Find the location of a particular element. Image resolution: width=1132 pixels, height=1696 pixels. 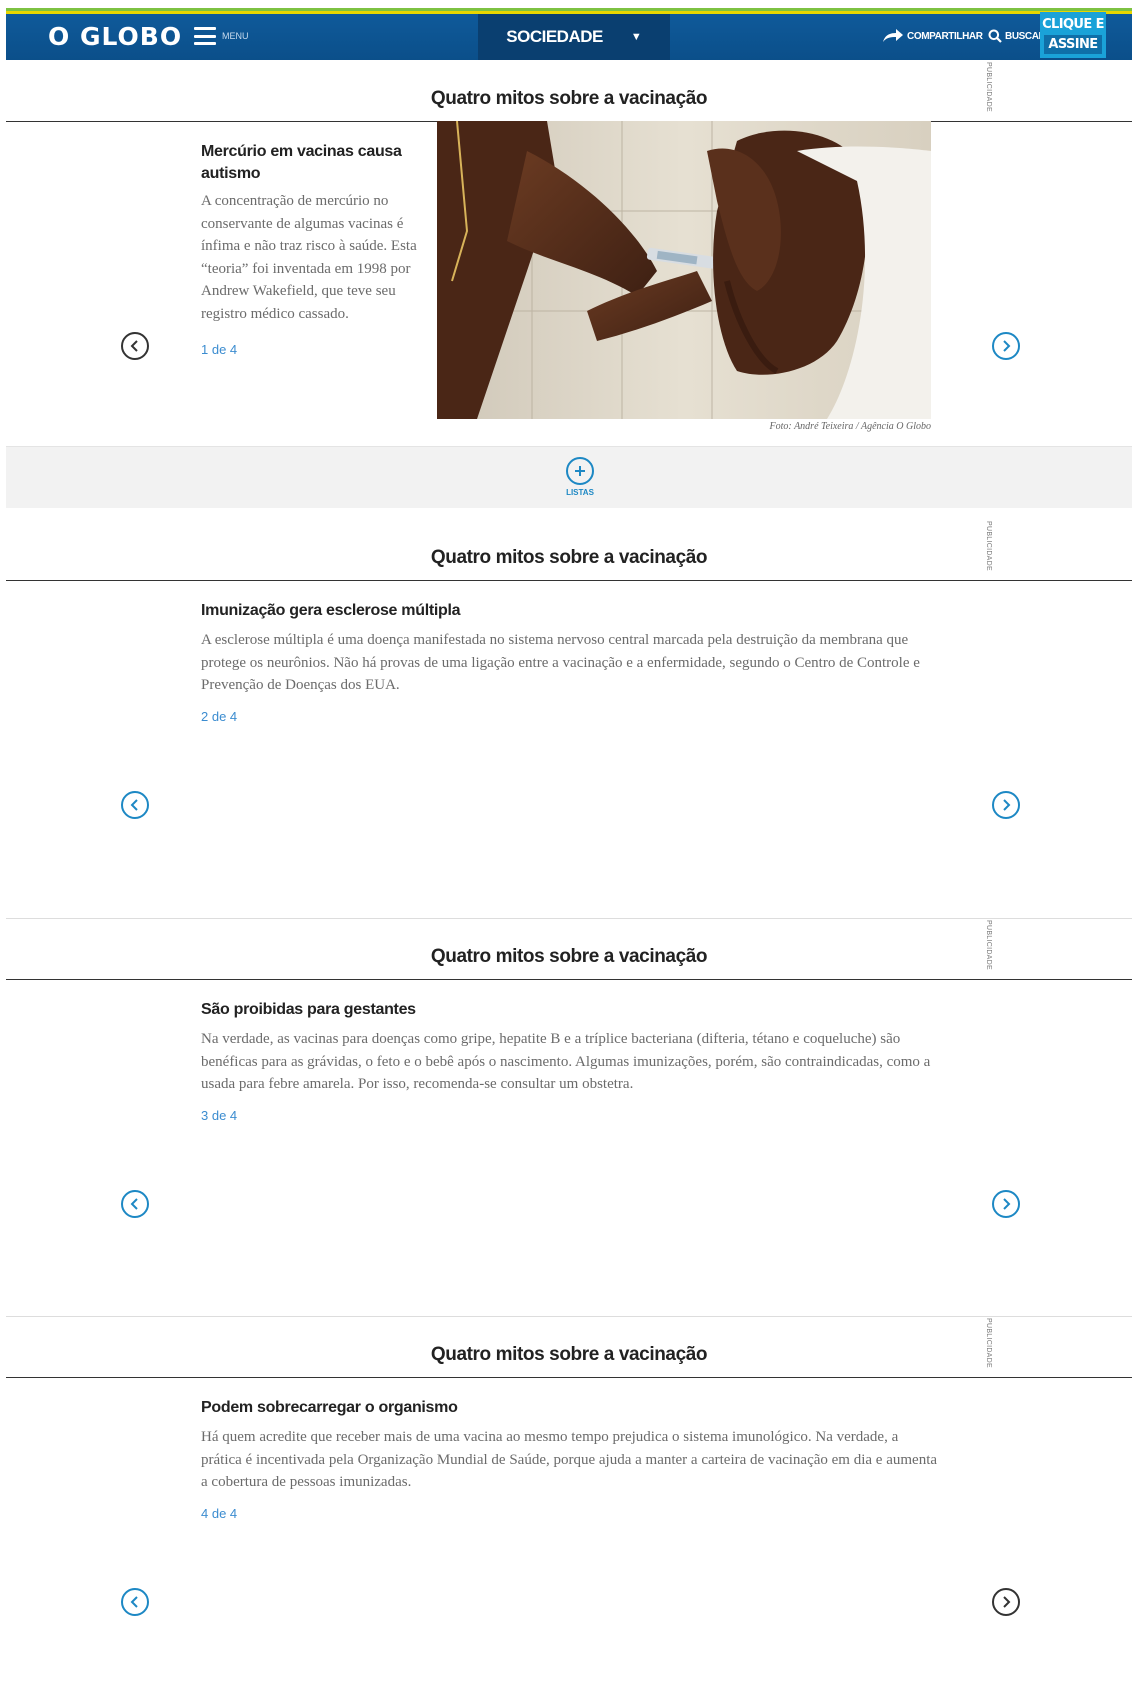

subscribe-line-2: ASSINE is located at coordinates (1073, 44).